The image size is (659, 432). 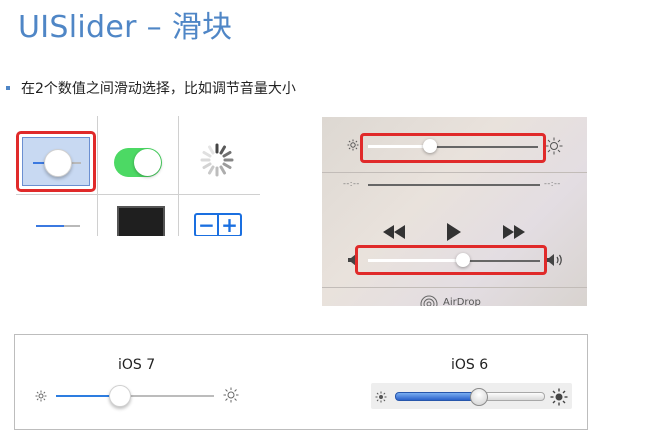 What do you see at coordinates (454, 185) in the screenshot?
I see `scrubber-track` at bounding box center [454, 185].